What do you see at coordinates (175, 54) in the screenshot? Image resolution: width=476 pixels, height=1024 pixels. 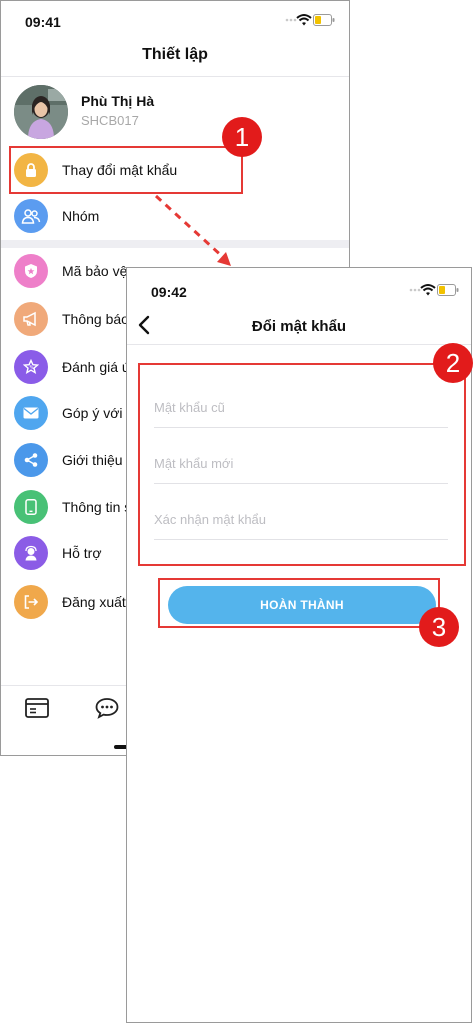 I see `page-title: Thiết lập` at bounding box center [175, 54].